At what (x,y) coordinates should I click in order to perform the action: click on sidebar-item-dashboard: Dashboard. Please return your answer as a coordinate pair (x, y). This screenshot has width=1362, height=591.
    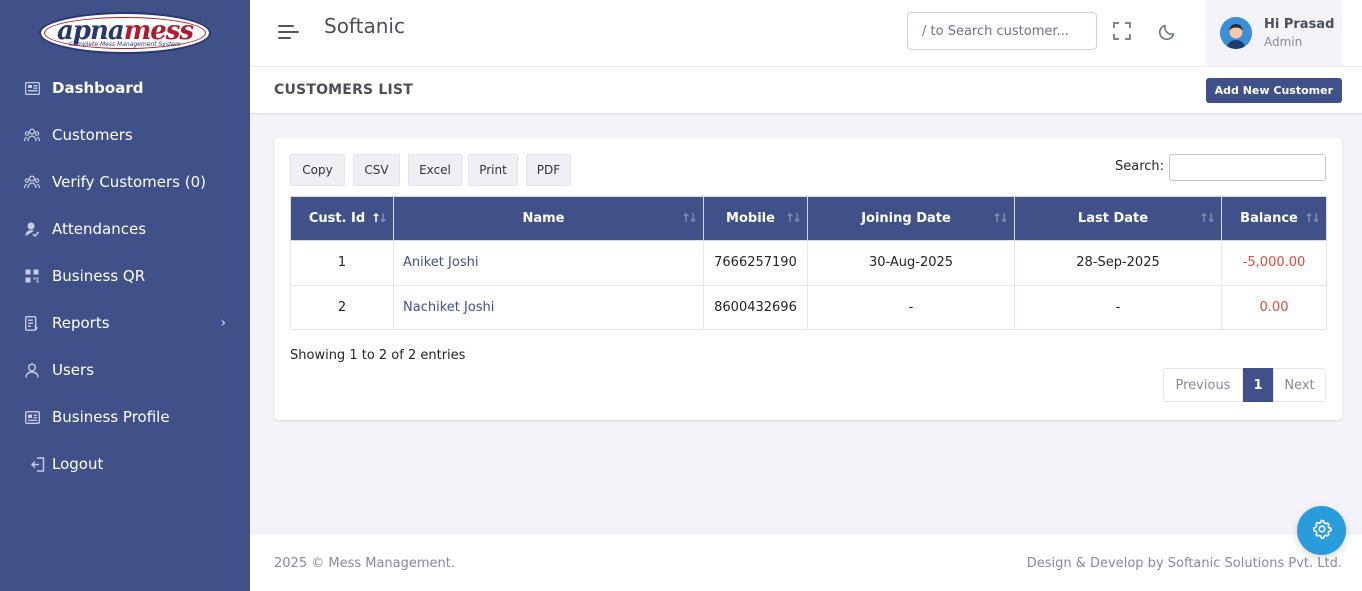
    Looking at the image, I should click on (125, 88).